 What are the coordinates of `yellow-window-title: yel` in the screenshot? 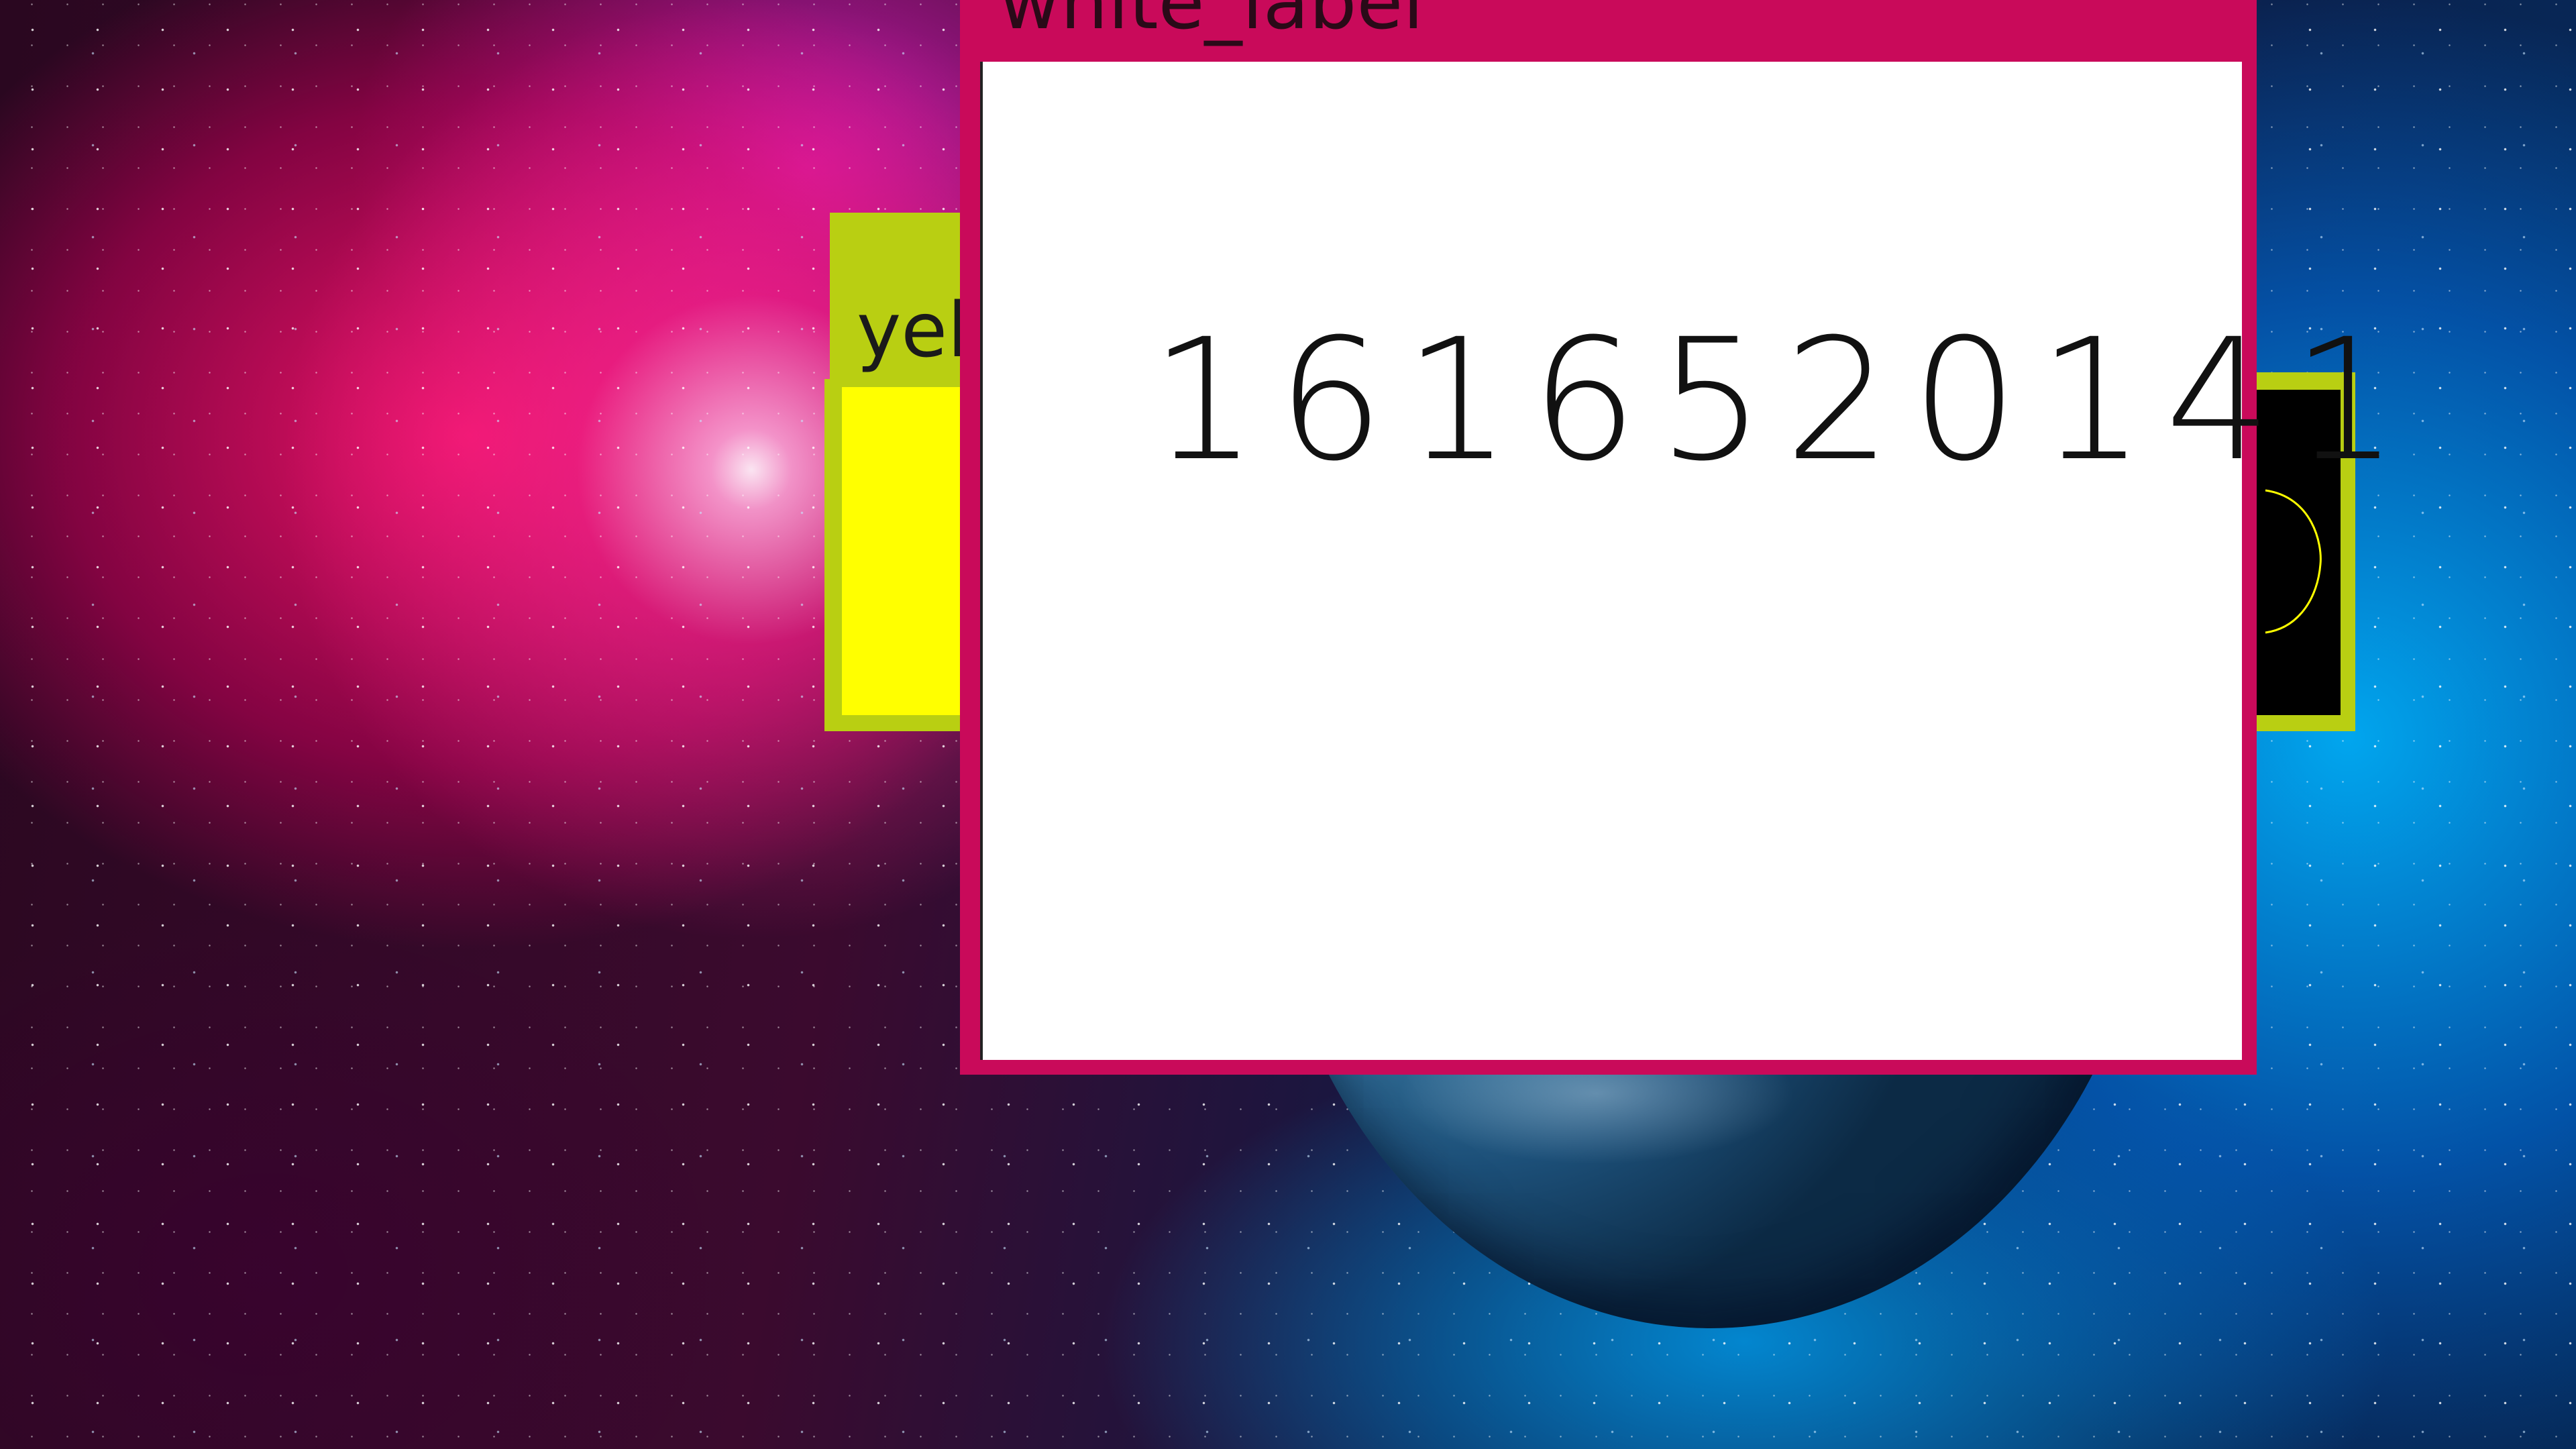 It's located at (913, 330).